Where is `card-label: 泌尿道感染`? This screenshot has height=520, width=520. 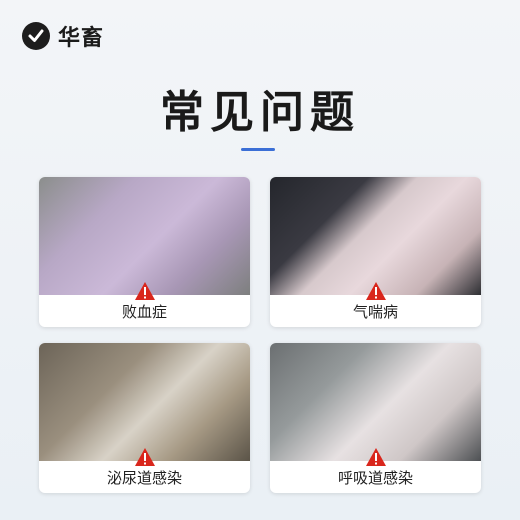
card-label: 泌尿道感染 is located at coordinates (144, 478).